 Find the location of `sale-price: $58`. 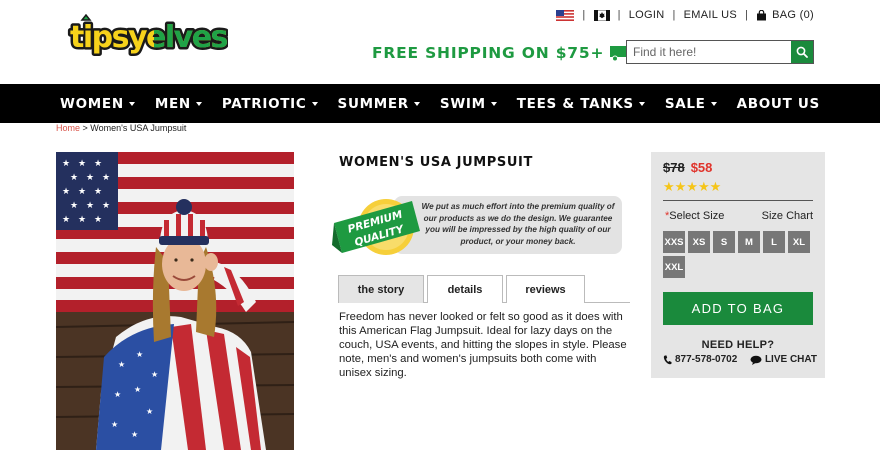

sale-price: $58 is located at coordinates (701, 167).